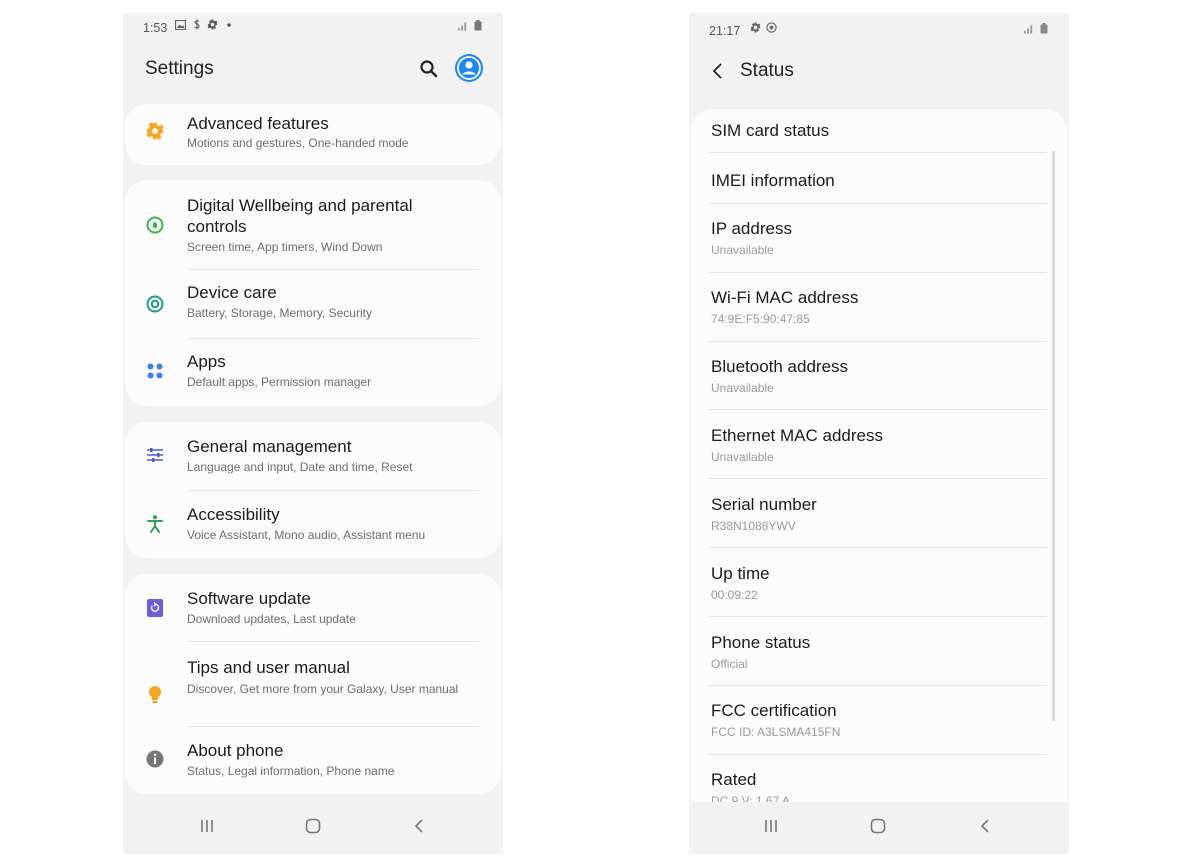  What do you see at coordinates (429, 69) in the screenshot?
I see `search-button` at bounding box center [429, 69].